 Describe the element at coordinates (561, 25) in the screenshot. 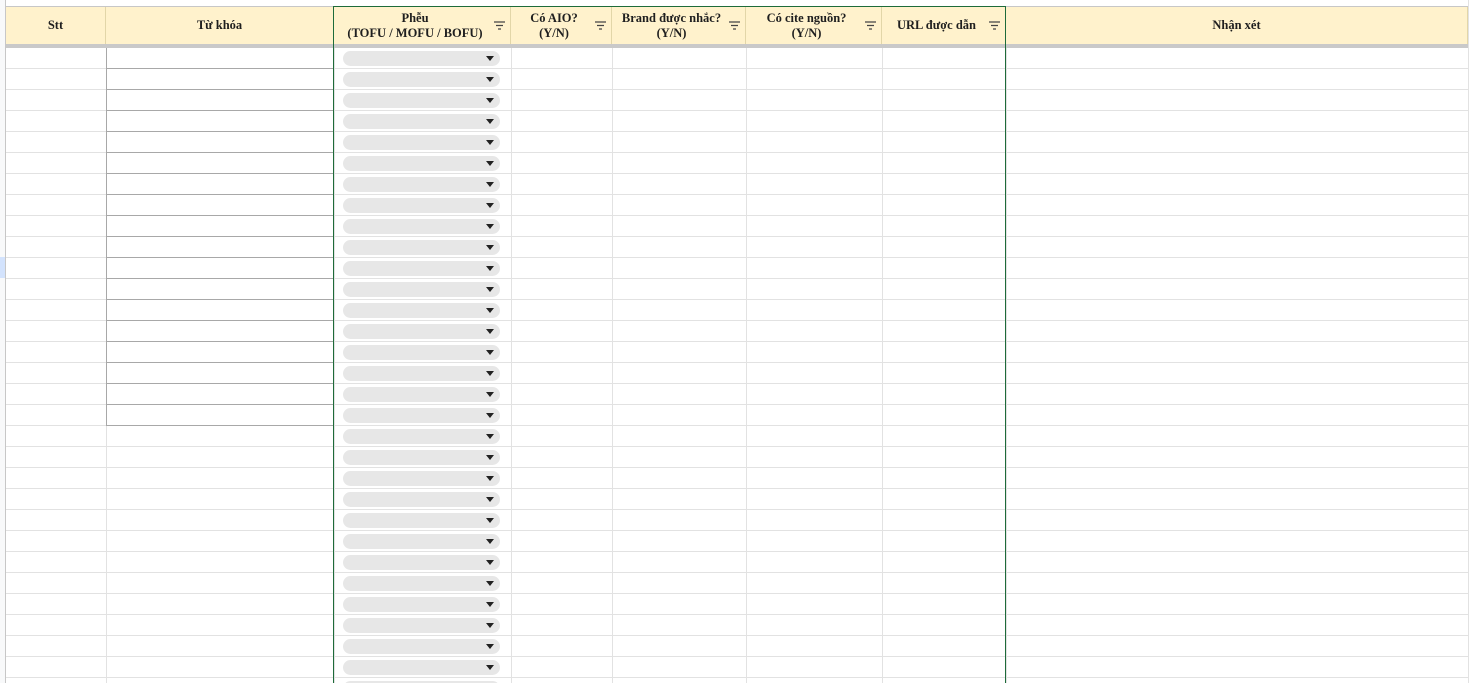

I see `header-co-aio: Có AIO? (Y/N)` at that location.